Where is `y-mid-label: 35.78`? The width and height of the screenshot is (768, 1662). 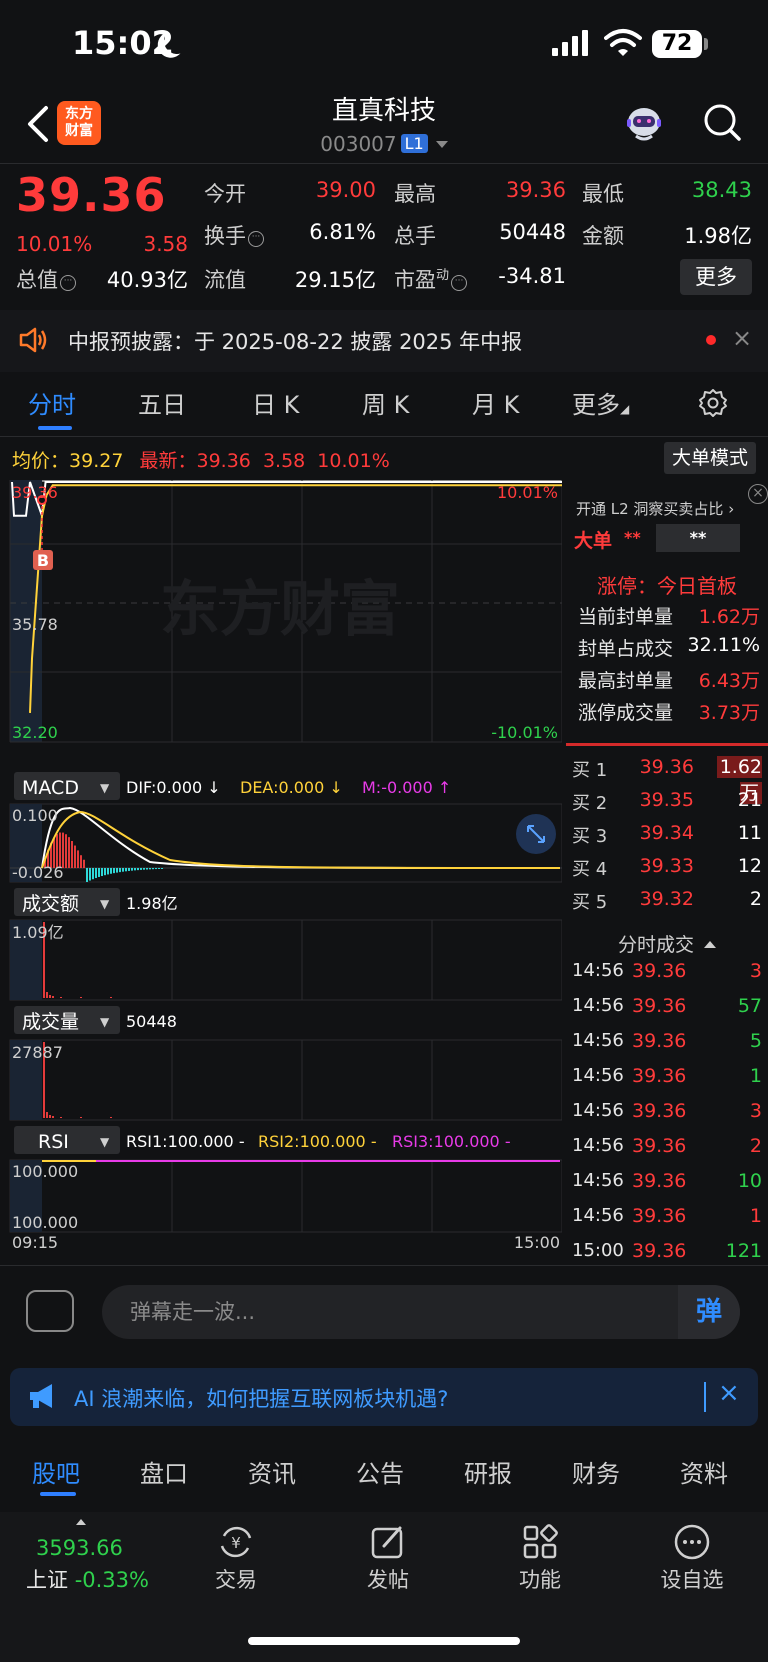 y-mid-label: 35.78 is located at coordinates (35, 624).